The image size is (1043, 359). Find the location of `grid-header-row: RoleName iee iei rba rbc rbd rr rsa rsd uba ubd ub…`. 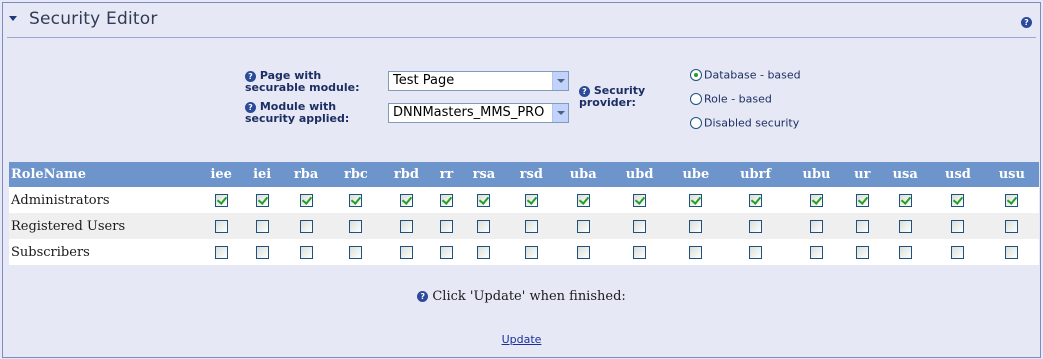

grid-header-row: RoleName iee iei rba rbc rbd rr rsa rsd uba ubd ub… is located at coordinates (524, 174).